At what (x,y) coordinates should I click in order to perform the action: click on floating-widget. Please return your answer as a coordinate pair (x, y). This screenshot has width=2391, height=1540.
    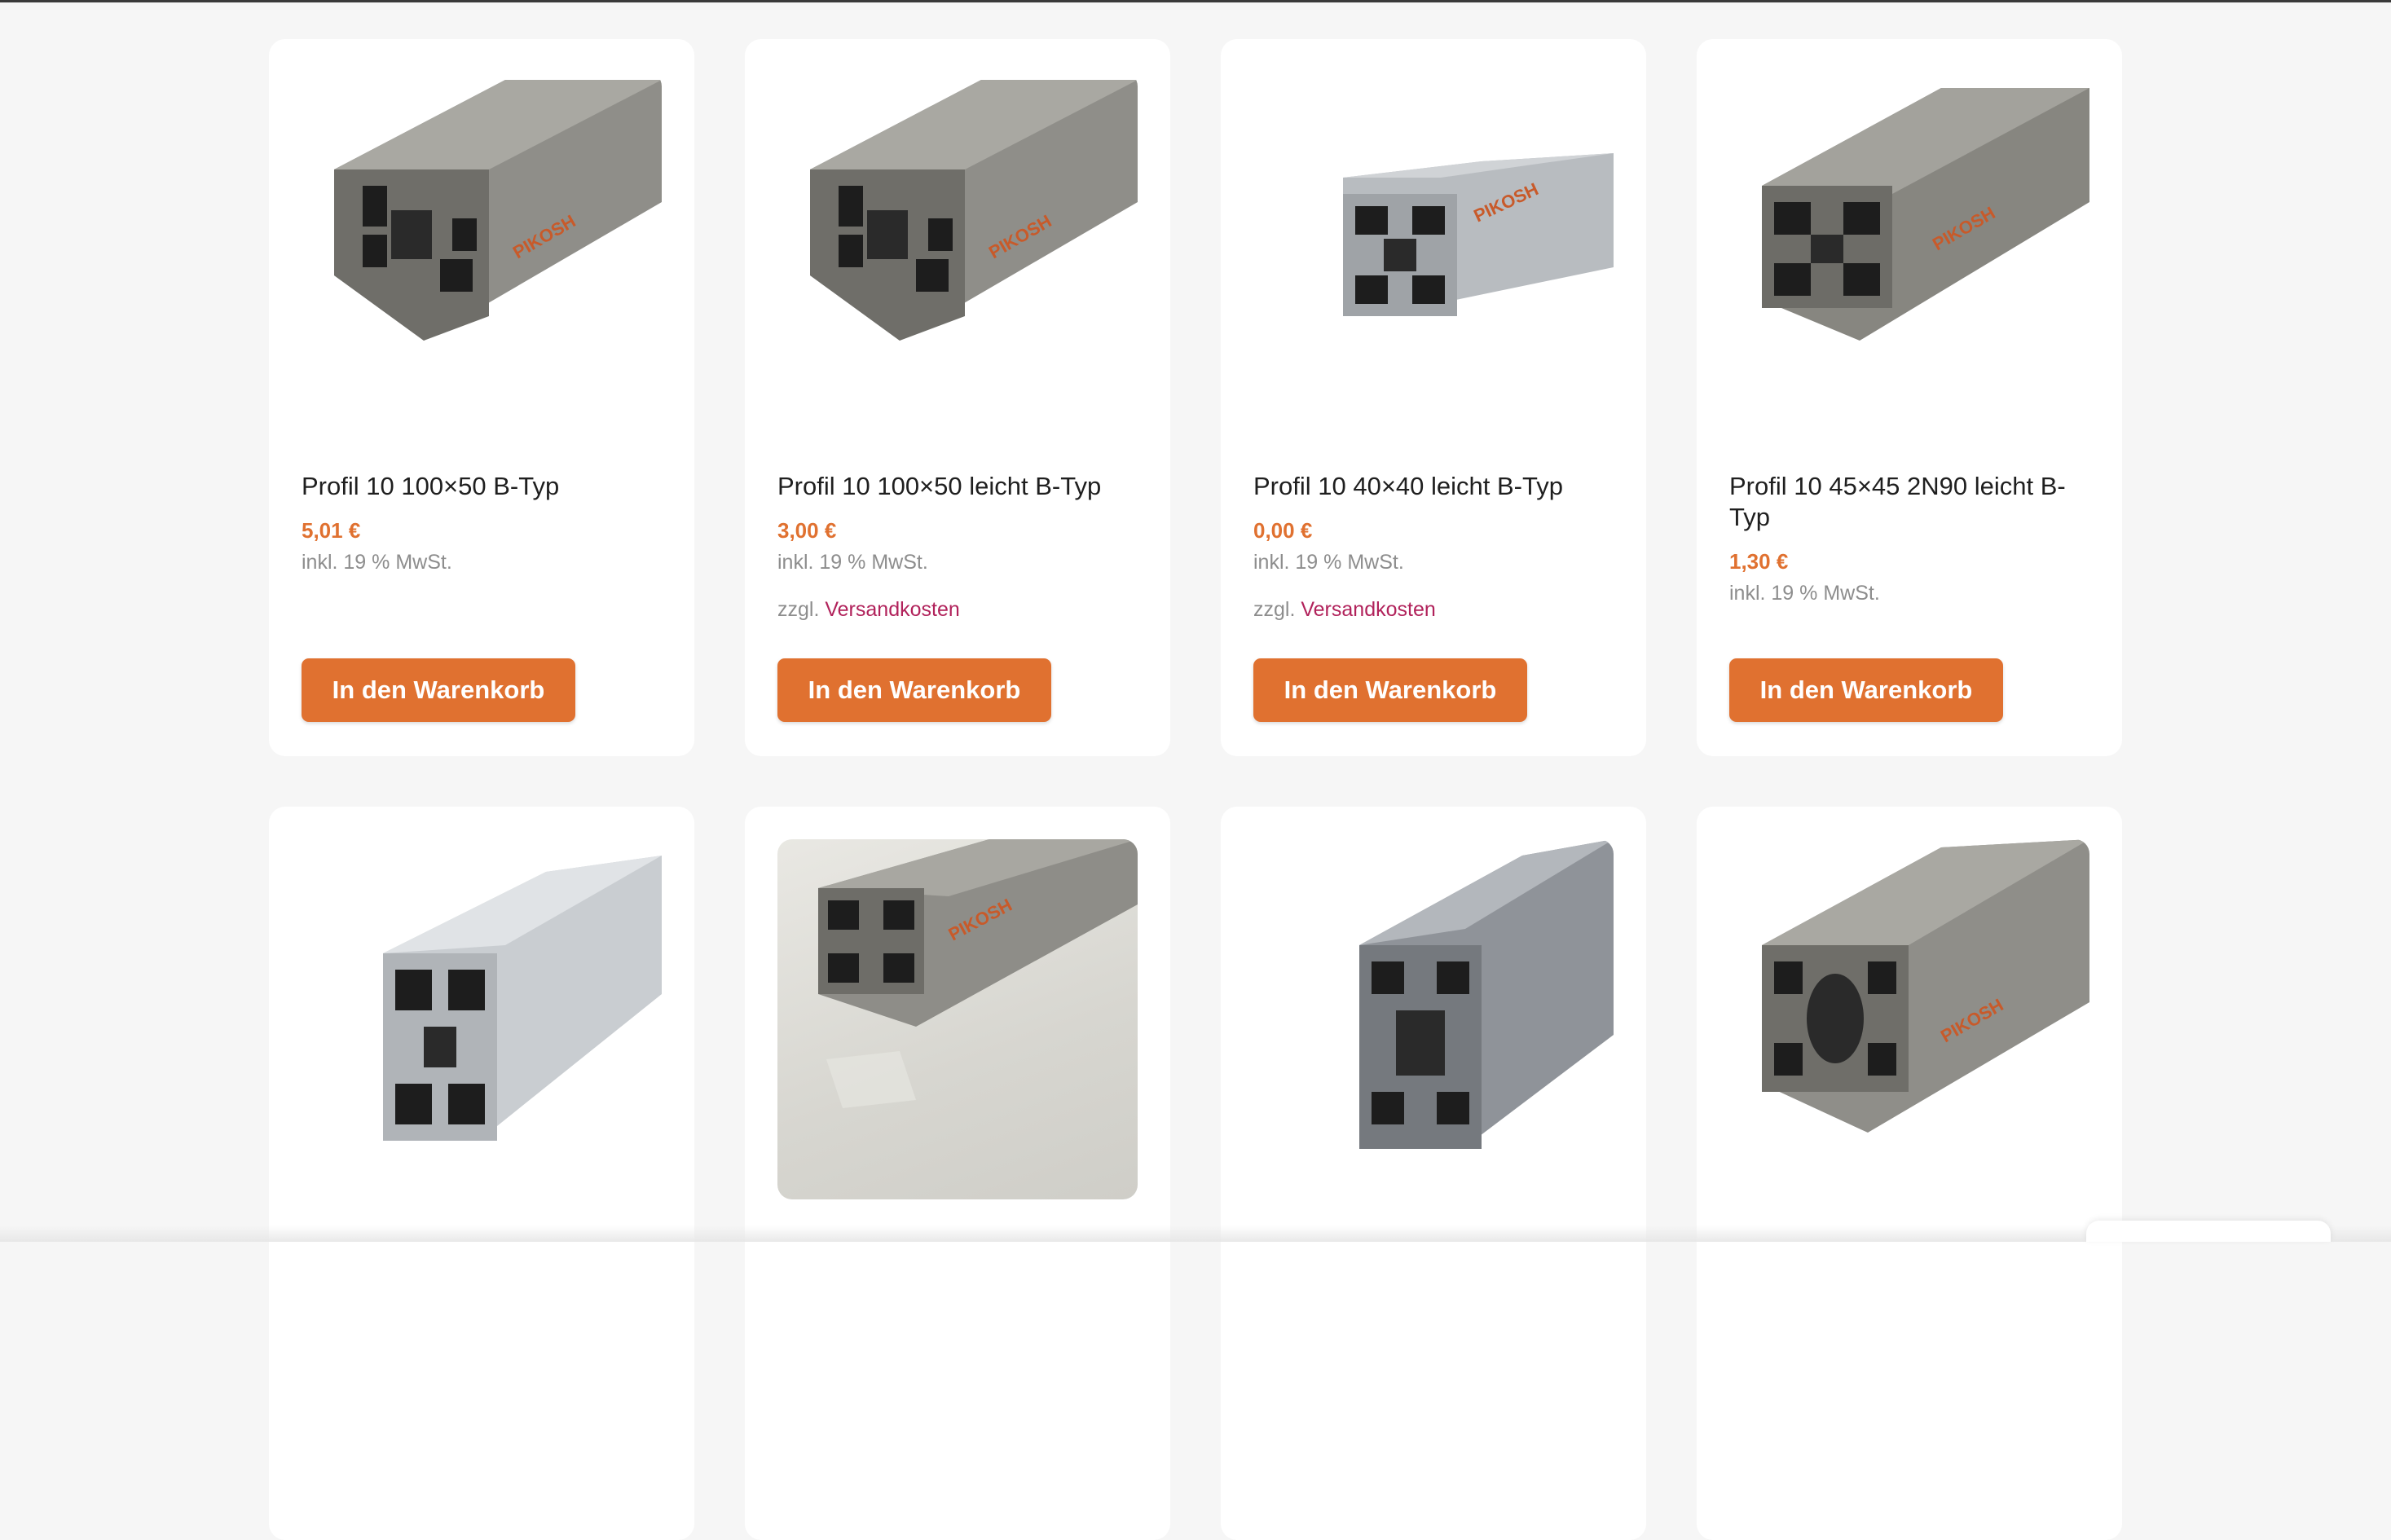
    Looking at the image, I should click on (2208, 1231).